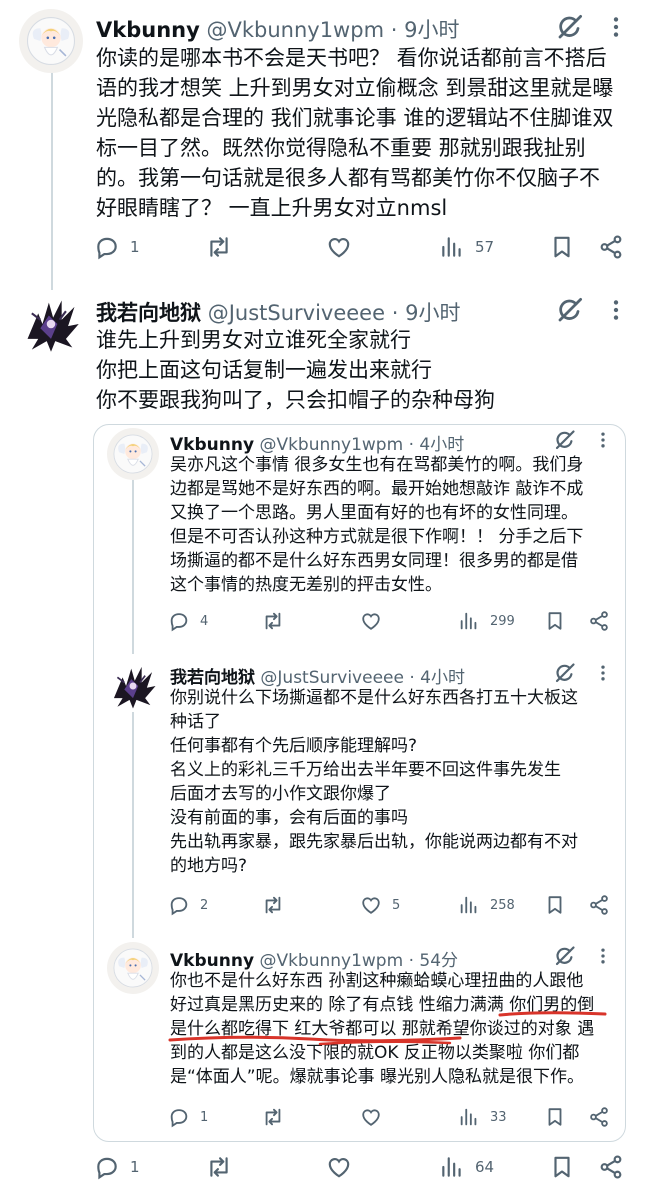 This screenshot has width=645, height=1200. I want to click on reply-button: 4, so click(188, 621).